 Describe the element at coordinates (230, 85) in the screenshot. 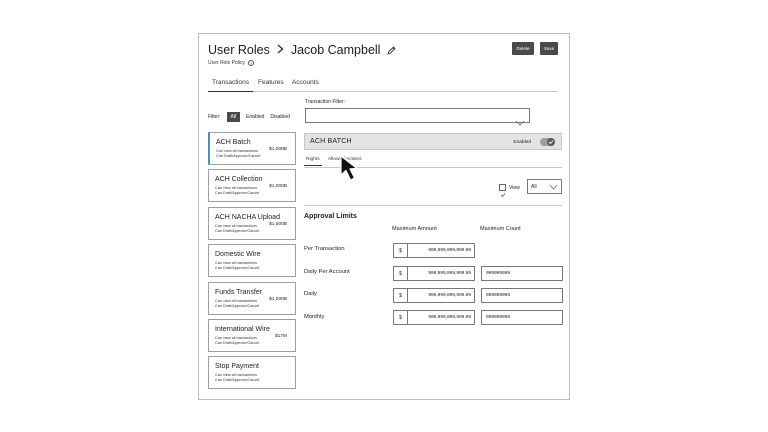

I see `tab-transactions: Transactions` at that location.